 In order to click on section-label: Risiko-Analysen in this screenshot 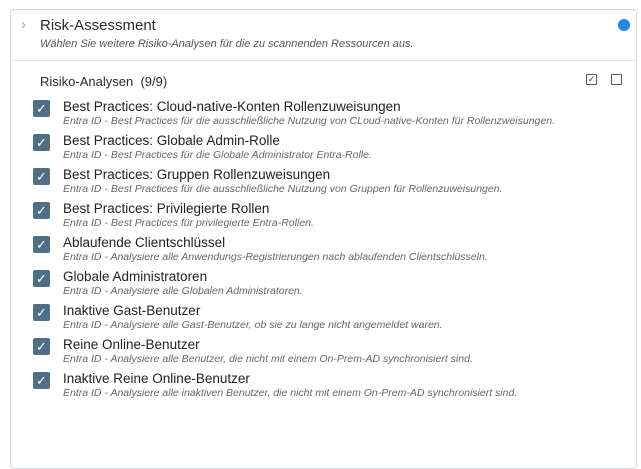, I will do `click(87, 81)`.